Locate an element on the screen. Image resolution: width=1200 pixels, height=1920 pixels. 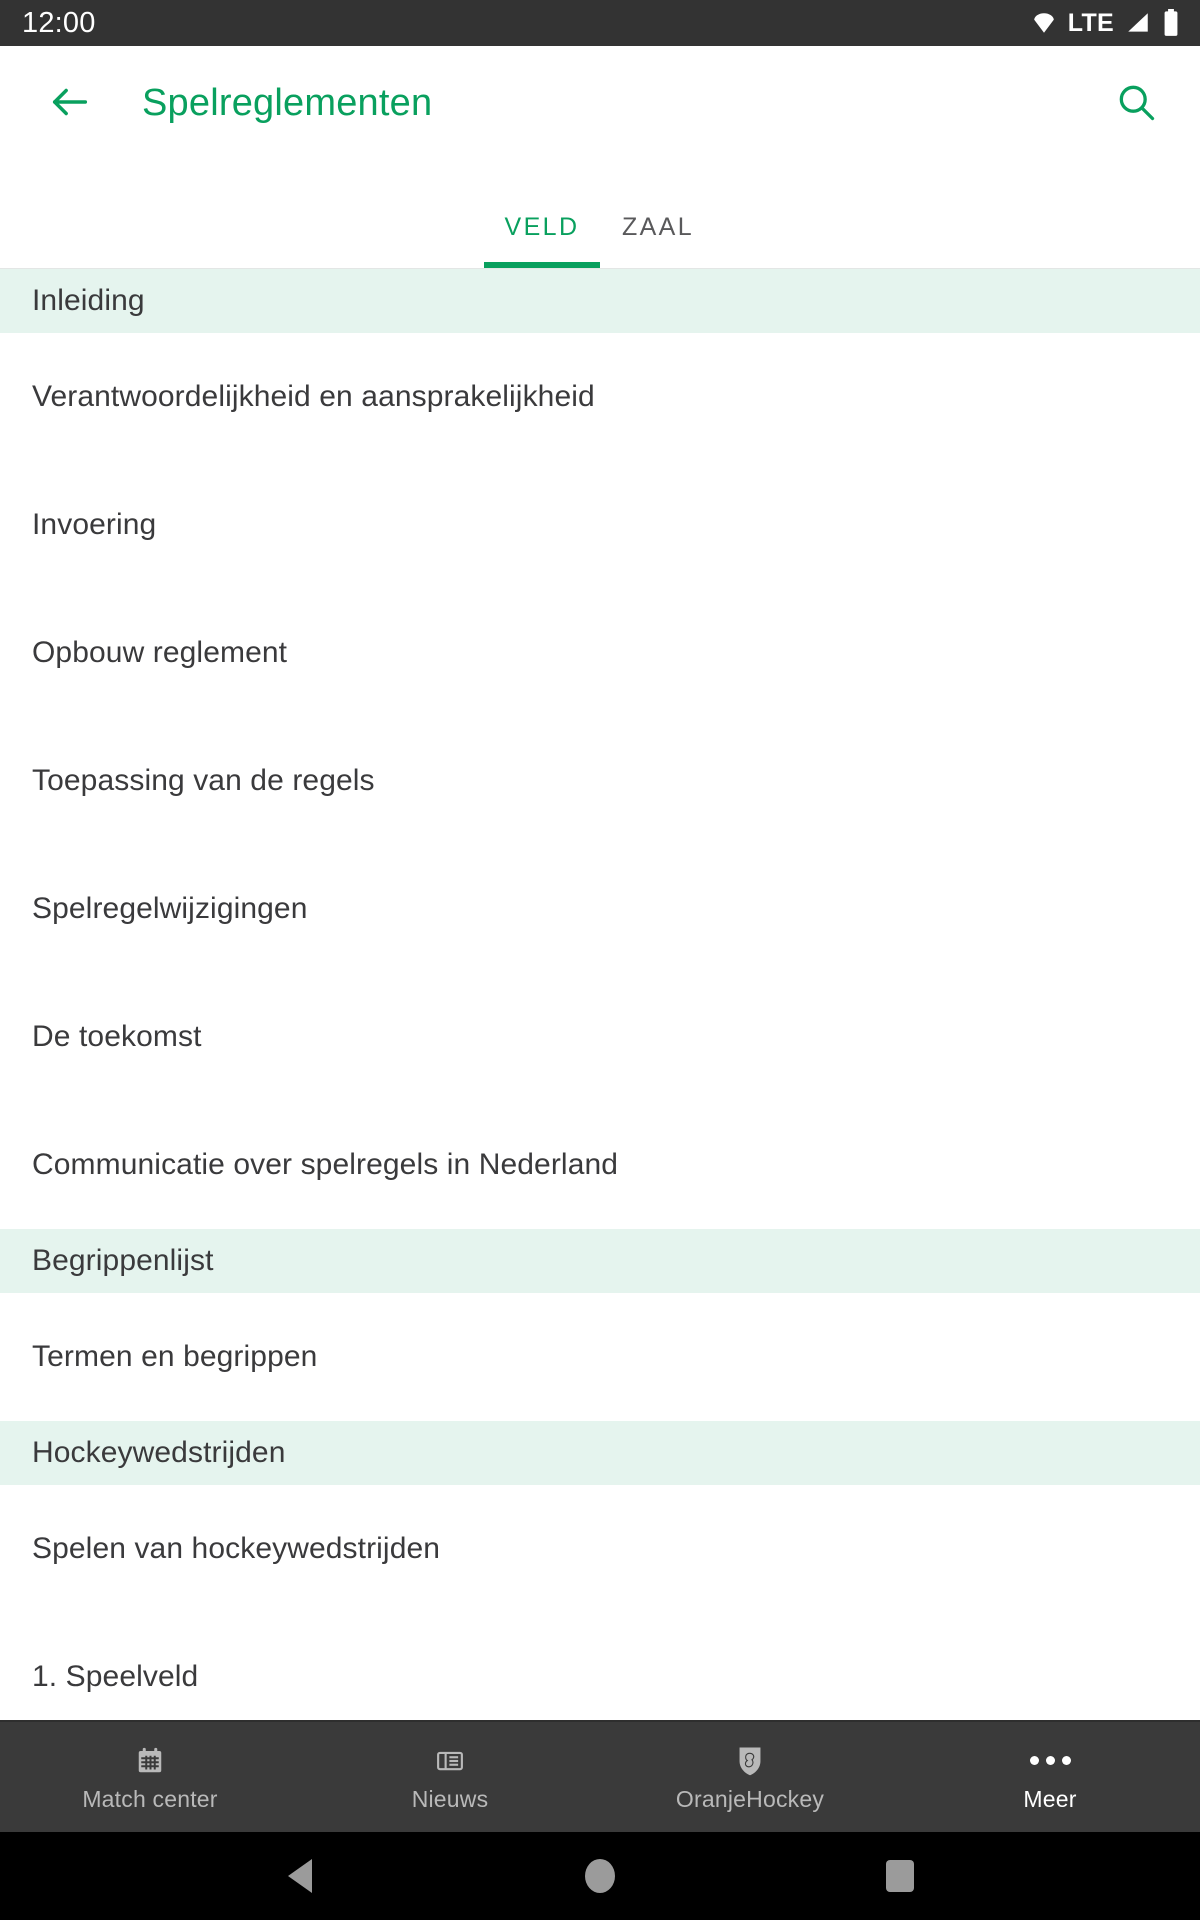
system-home-button is located at coordinates (600, 1876).